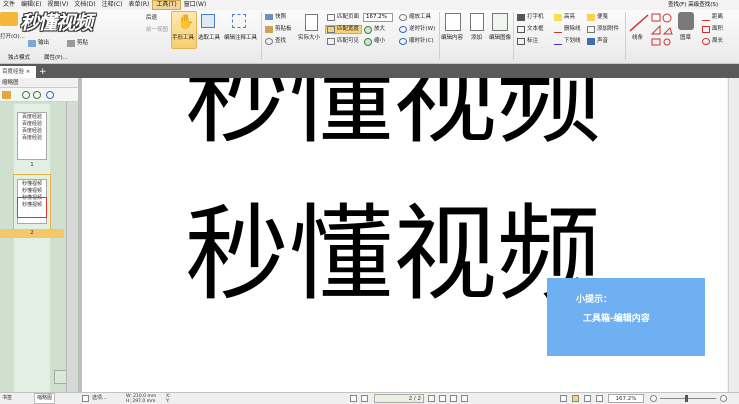 This screenshot has width=739, height=404. I want to click on clip-icon, so click(71, 43).